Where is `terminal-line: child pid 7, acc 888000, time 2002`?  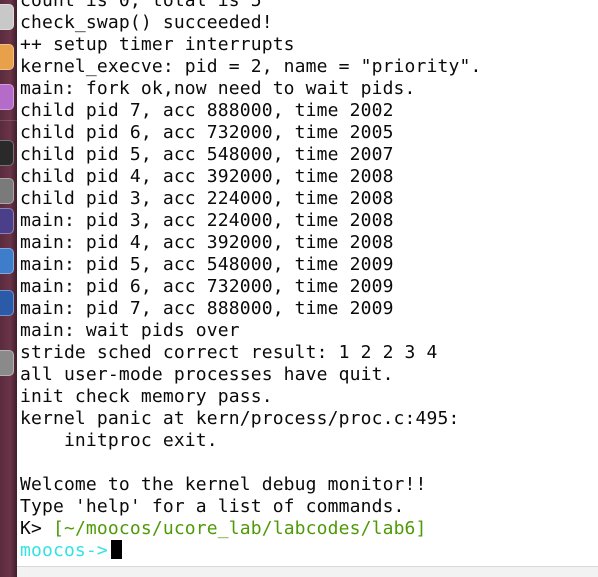
terminal-line: child pid 7, acc 888000, time 2002 is located at coordinates (207, 110).